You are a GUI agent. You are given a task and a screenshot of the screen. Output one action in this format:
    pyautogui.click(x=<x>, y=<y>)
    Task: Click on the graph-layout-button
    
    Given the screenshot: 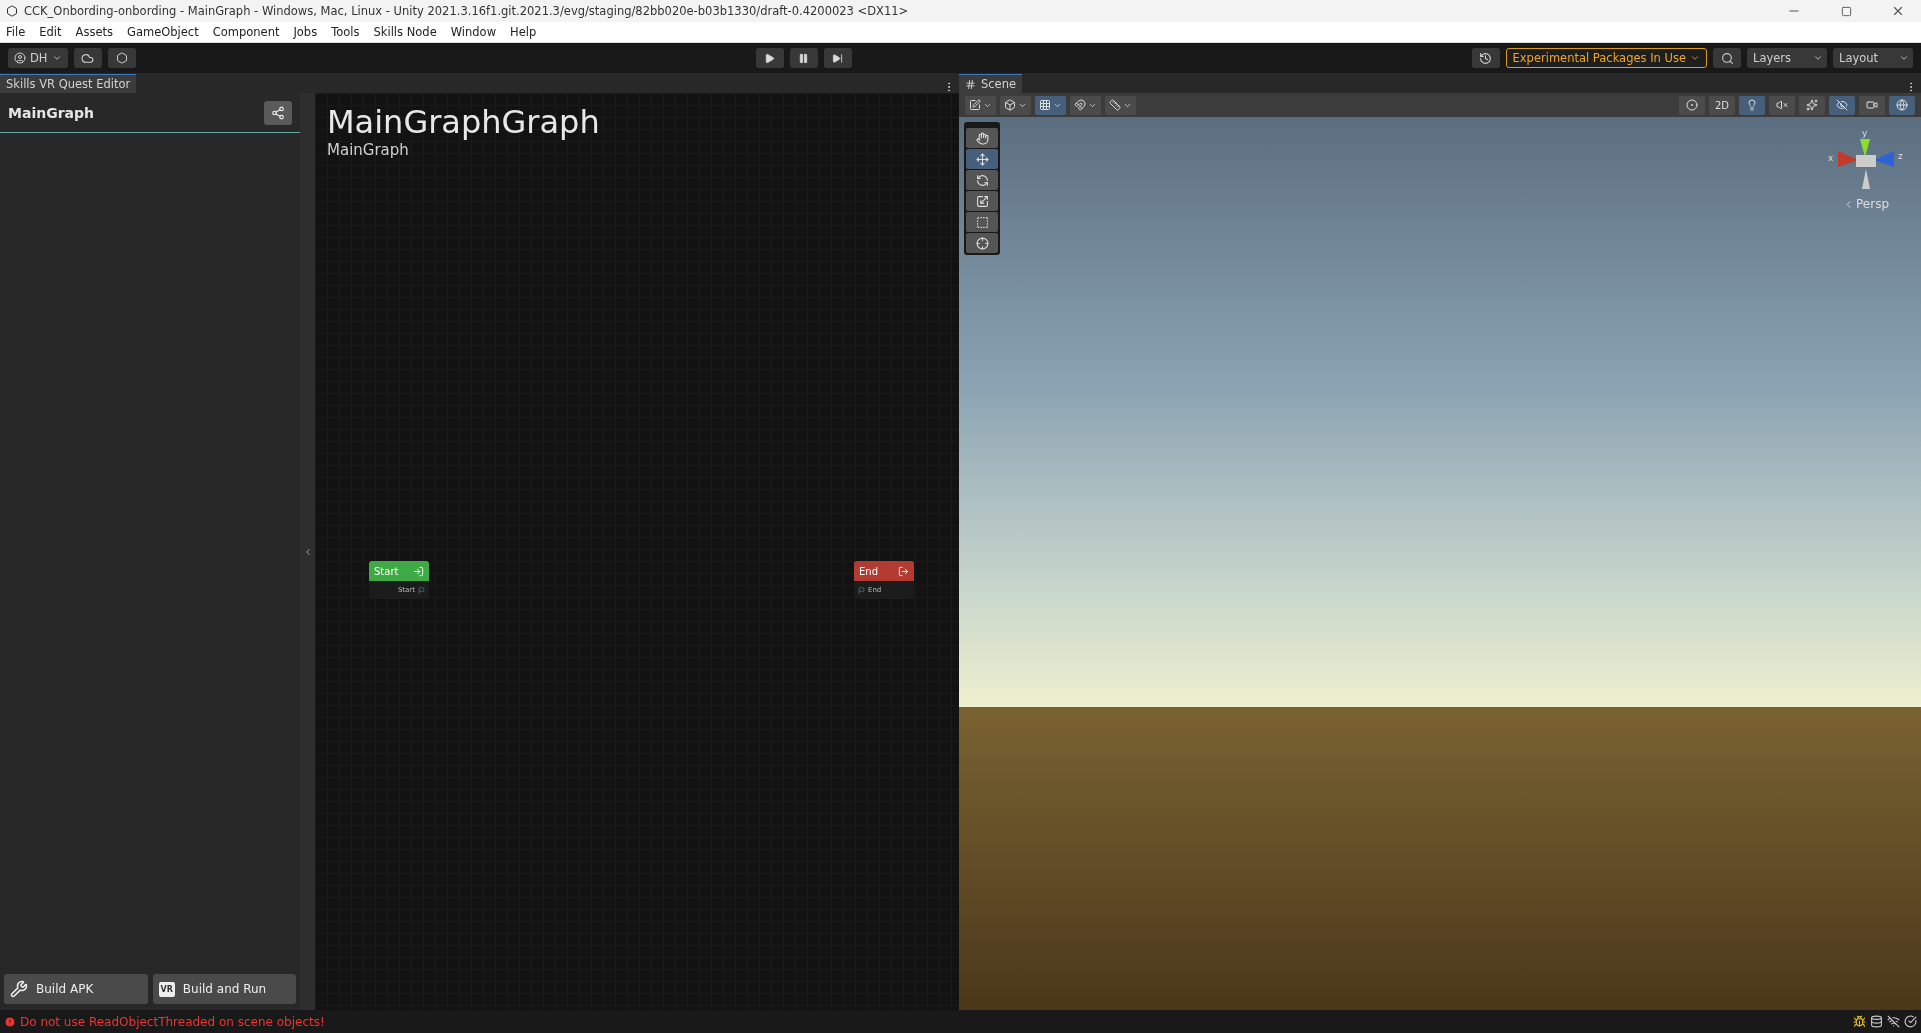 What is the action you would take?
    pyautogui.click(x=278, y=112)
    